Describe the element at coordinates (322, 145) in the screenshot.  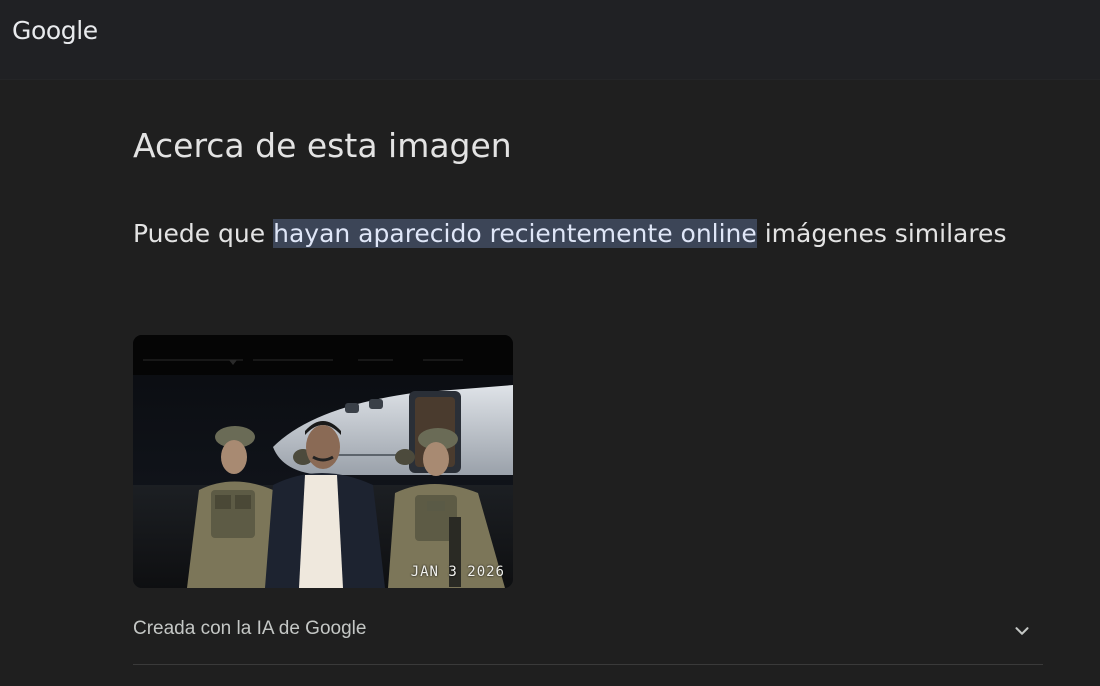
I see `page-title: Acerca de esta imagen` at that location.